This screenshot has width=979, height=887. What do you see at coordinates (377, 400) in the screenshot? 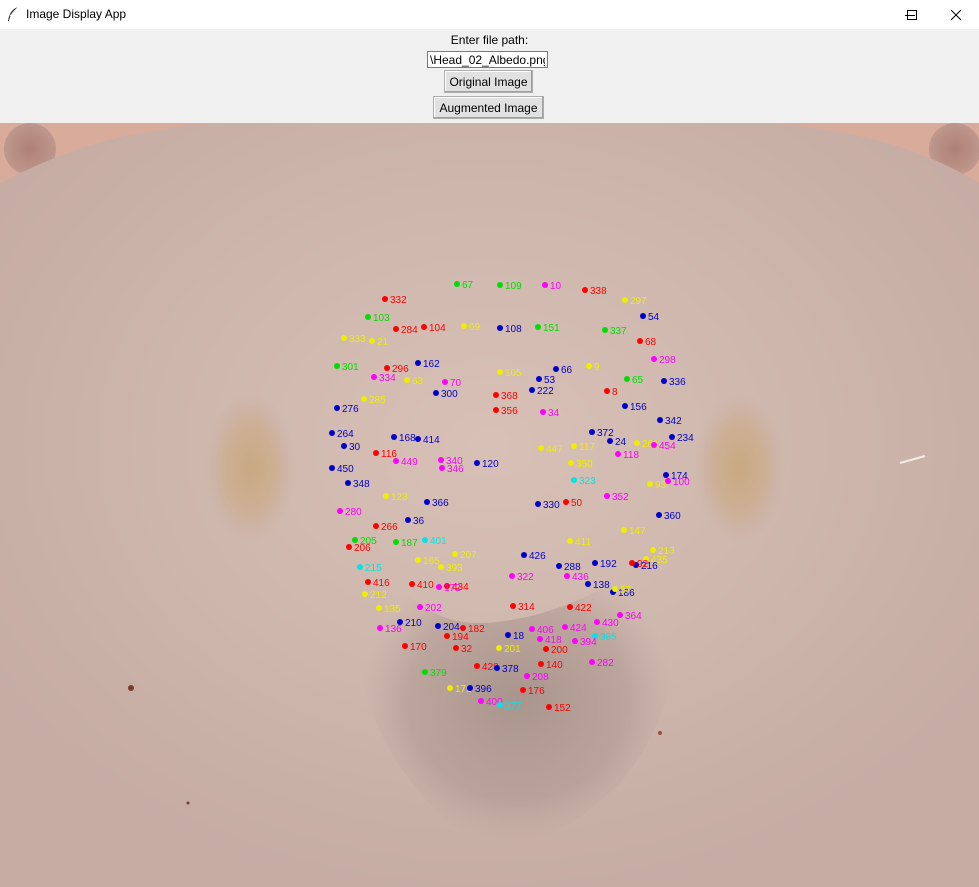
I see `landmark-label: 285` at bounding box center [377, 400].